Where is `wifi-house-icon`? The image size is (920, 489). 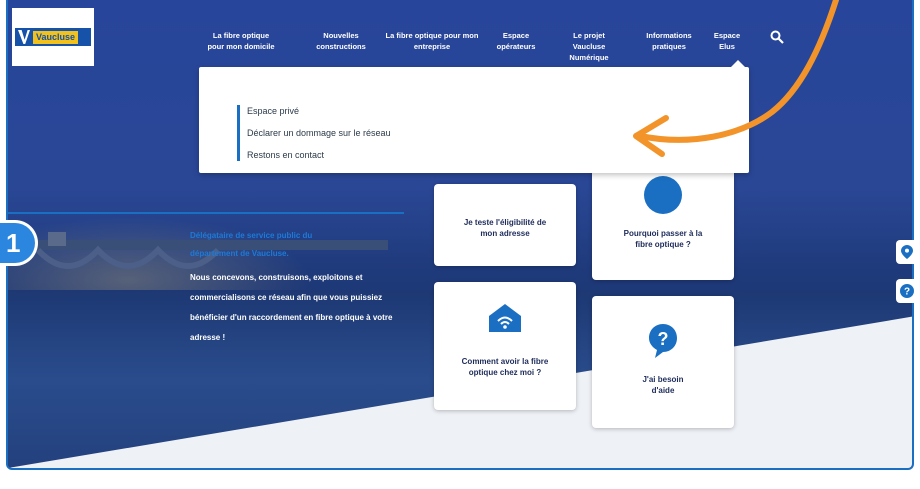
wifi-house-icon is located at coordinates (505, 318).